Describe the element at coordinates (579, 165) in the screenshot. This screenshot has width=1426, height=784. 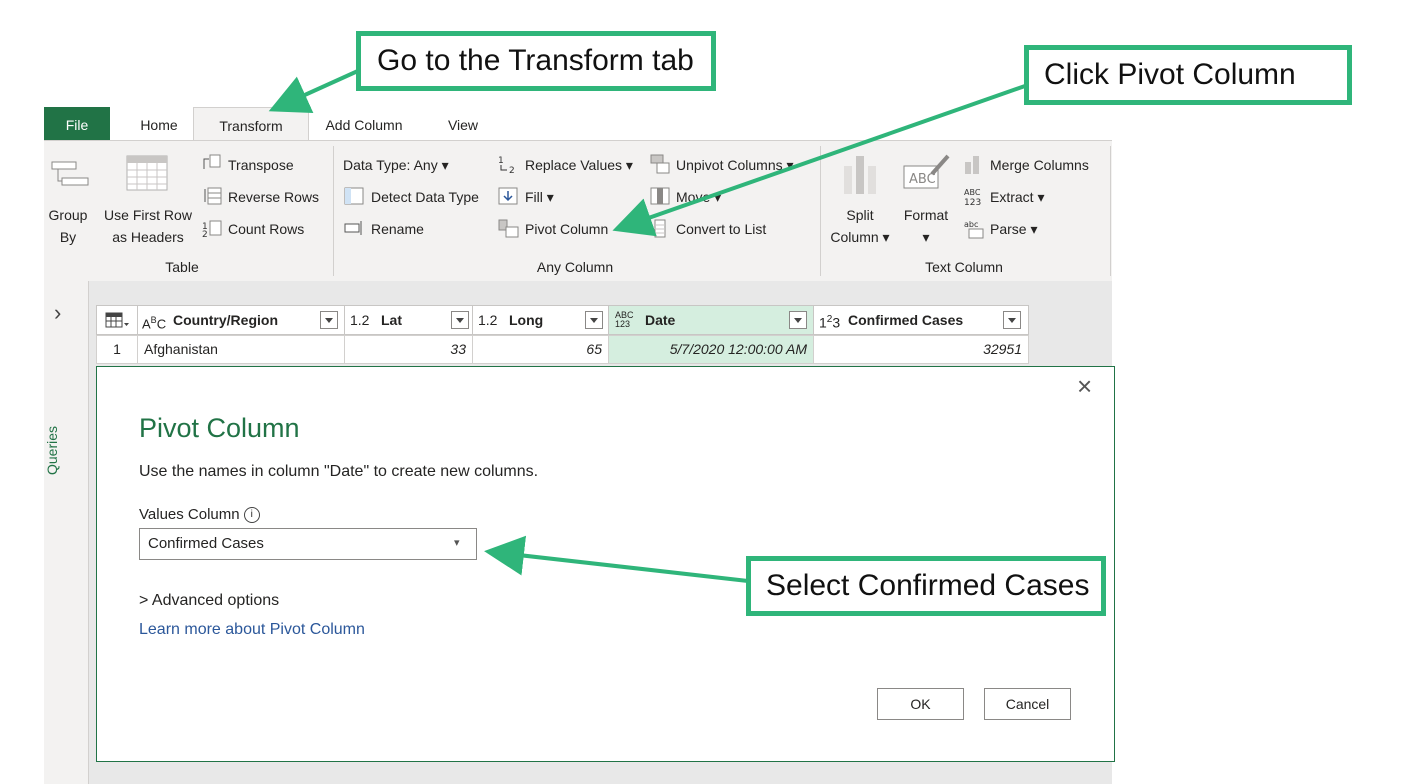
I see `replace-values-dropdown: Replace Values ▾` at that location.